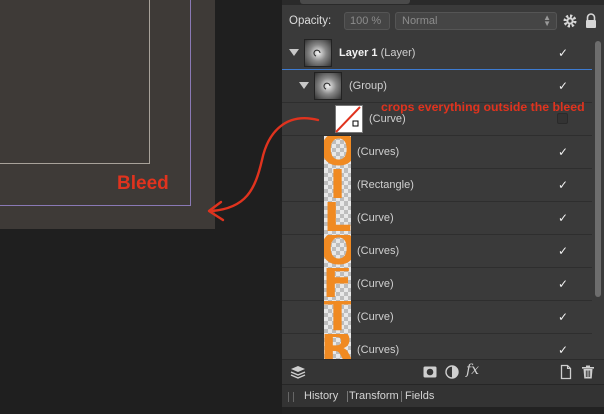  I want to click on thumbnail-letter: L, so click(337, 218).